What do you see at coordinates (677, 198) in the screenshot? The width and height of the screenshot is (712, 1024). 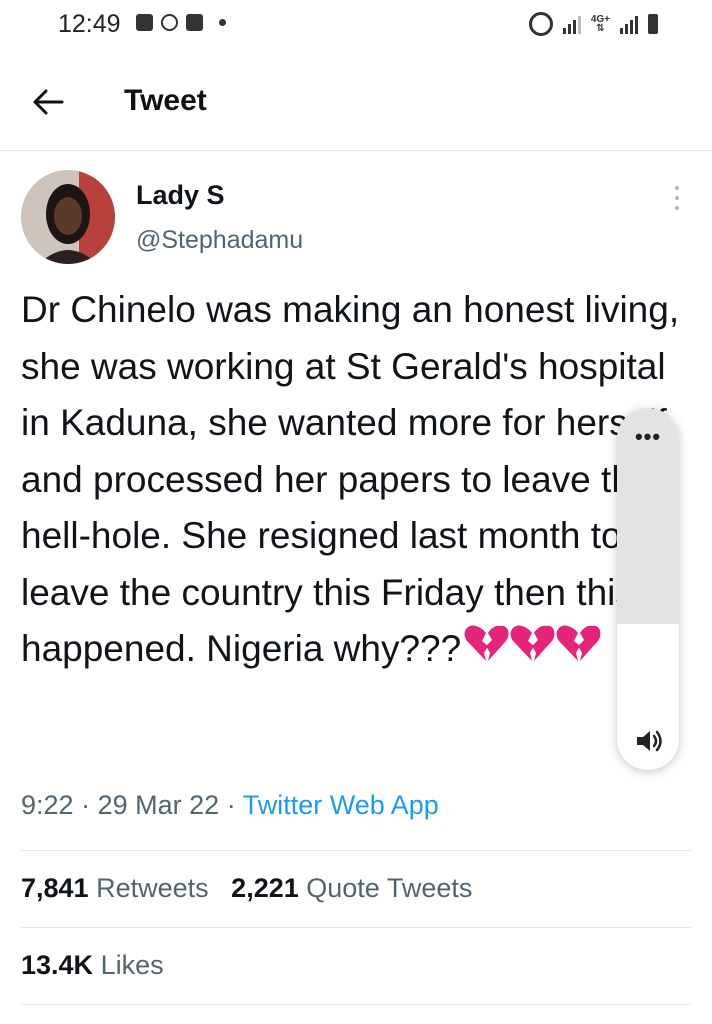 I see `more-options-icon` at bounding box center [677, 198].